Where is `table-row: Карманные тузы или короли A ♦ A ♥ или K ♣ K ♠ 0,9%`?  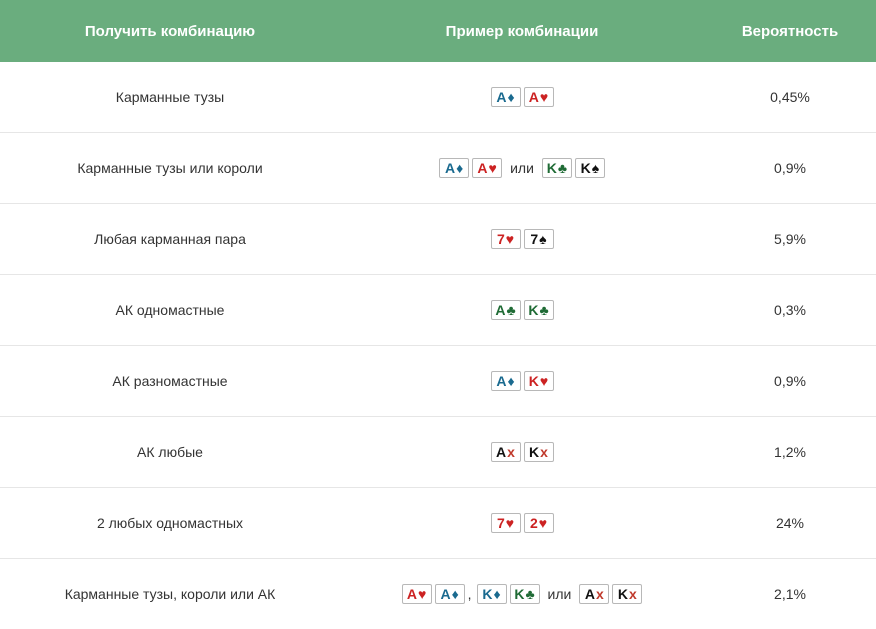 table-row: Карманные тузы или короли A ♦ A ♥ или K ♣ K ♠ 0,9% is located at coordinates (438, 168).